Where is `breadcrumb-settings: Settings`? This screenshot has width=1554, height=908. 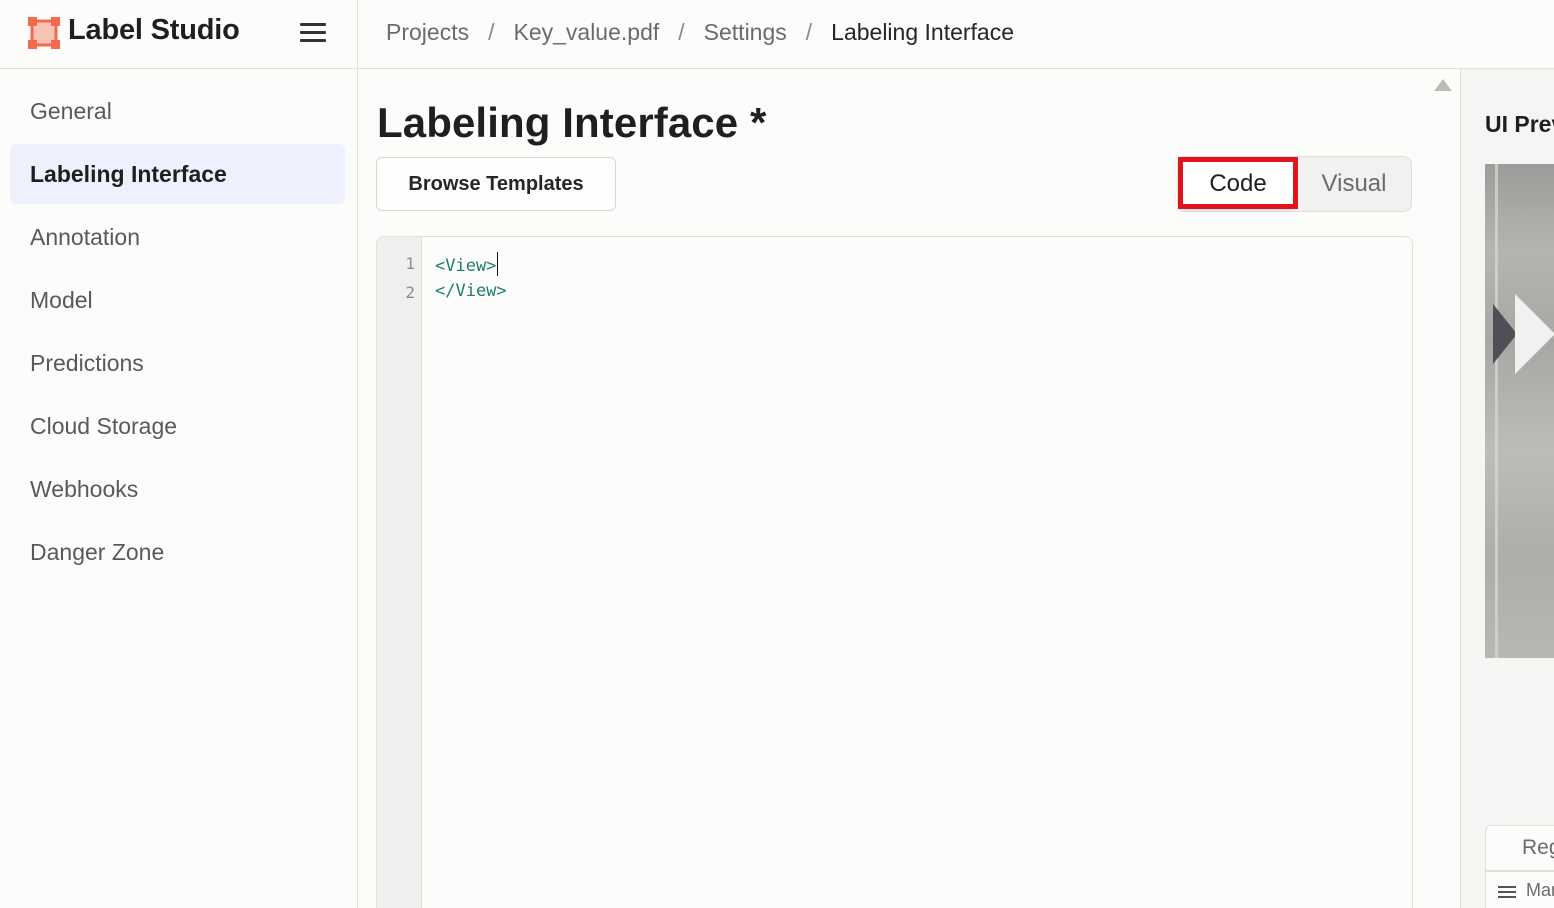
breadcrumb-settings: Settings is located at coordinates (745, 32).